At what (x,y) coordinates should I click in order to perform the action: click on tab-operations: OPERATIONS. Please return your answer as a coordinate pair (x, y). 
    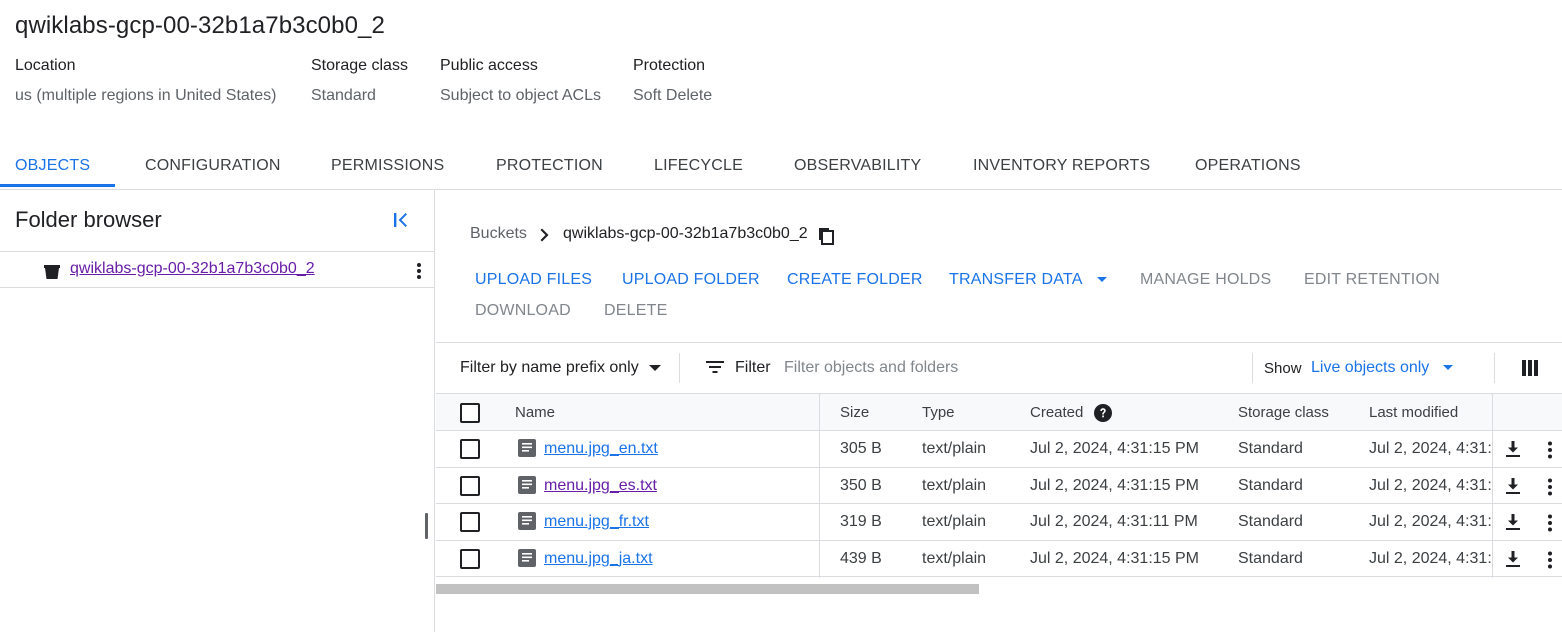
    Looking at the image, I should click on (1248, 166).